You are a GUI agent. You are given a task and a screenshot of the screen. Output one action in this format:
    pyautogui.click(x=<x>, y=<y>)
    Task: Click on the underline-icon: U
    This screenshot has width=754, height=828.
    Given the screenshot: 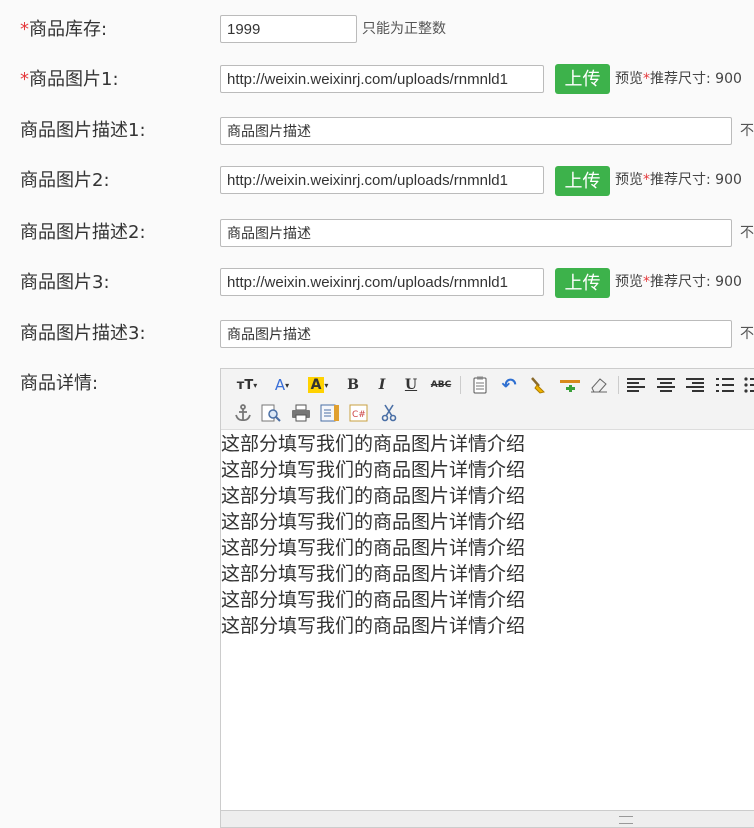 What is the action you would take?
    pyautogui.click(x=411, y=385)
    